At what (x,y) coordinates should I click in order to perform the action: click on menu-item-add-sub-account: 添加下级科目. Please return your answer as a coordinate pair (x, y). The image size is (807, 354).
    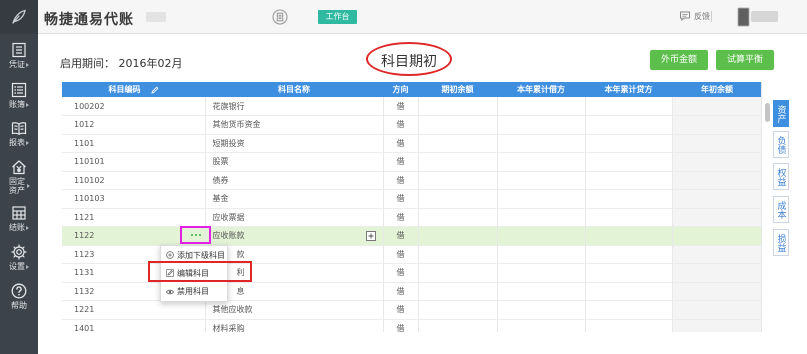
    Looking at the image, I should click on (194, 255).